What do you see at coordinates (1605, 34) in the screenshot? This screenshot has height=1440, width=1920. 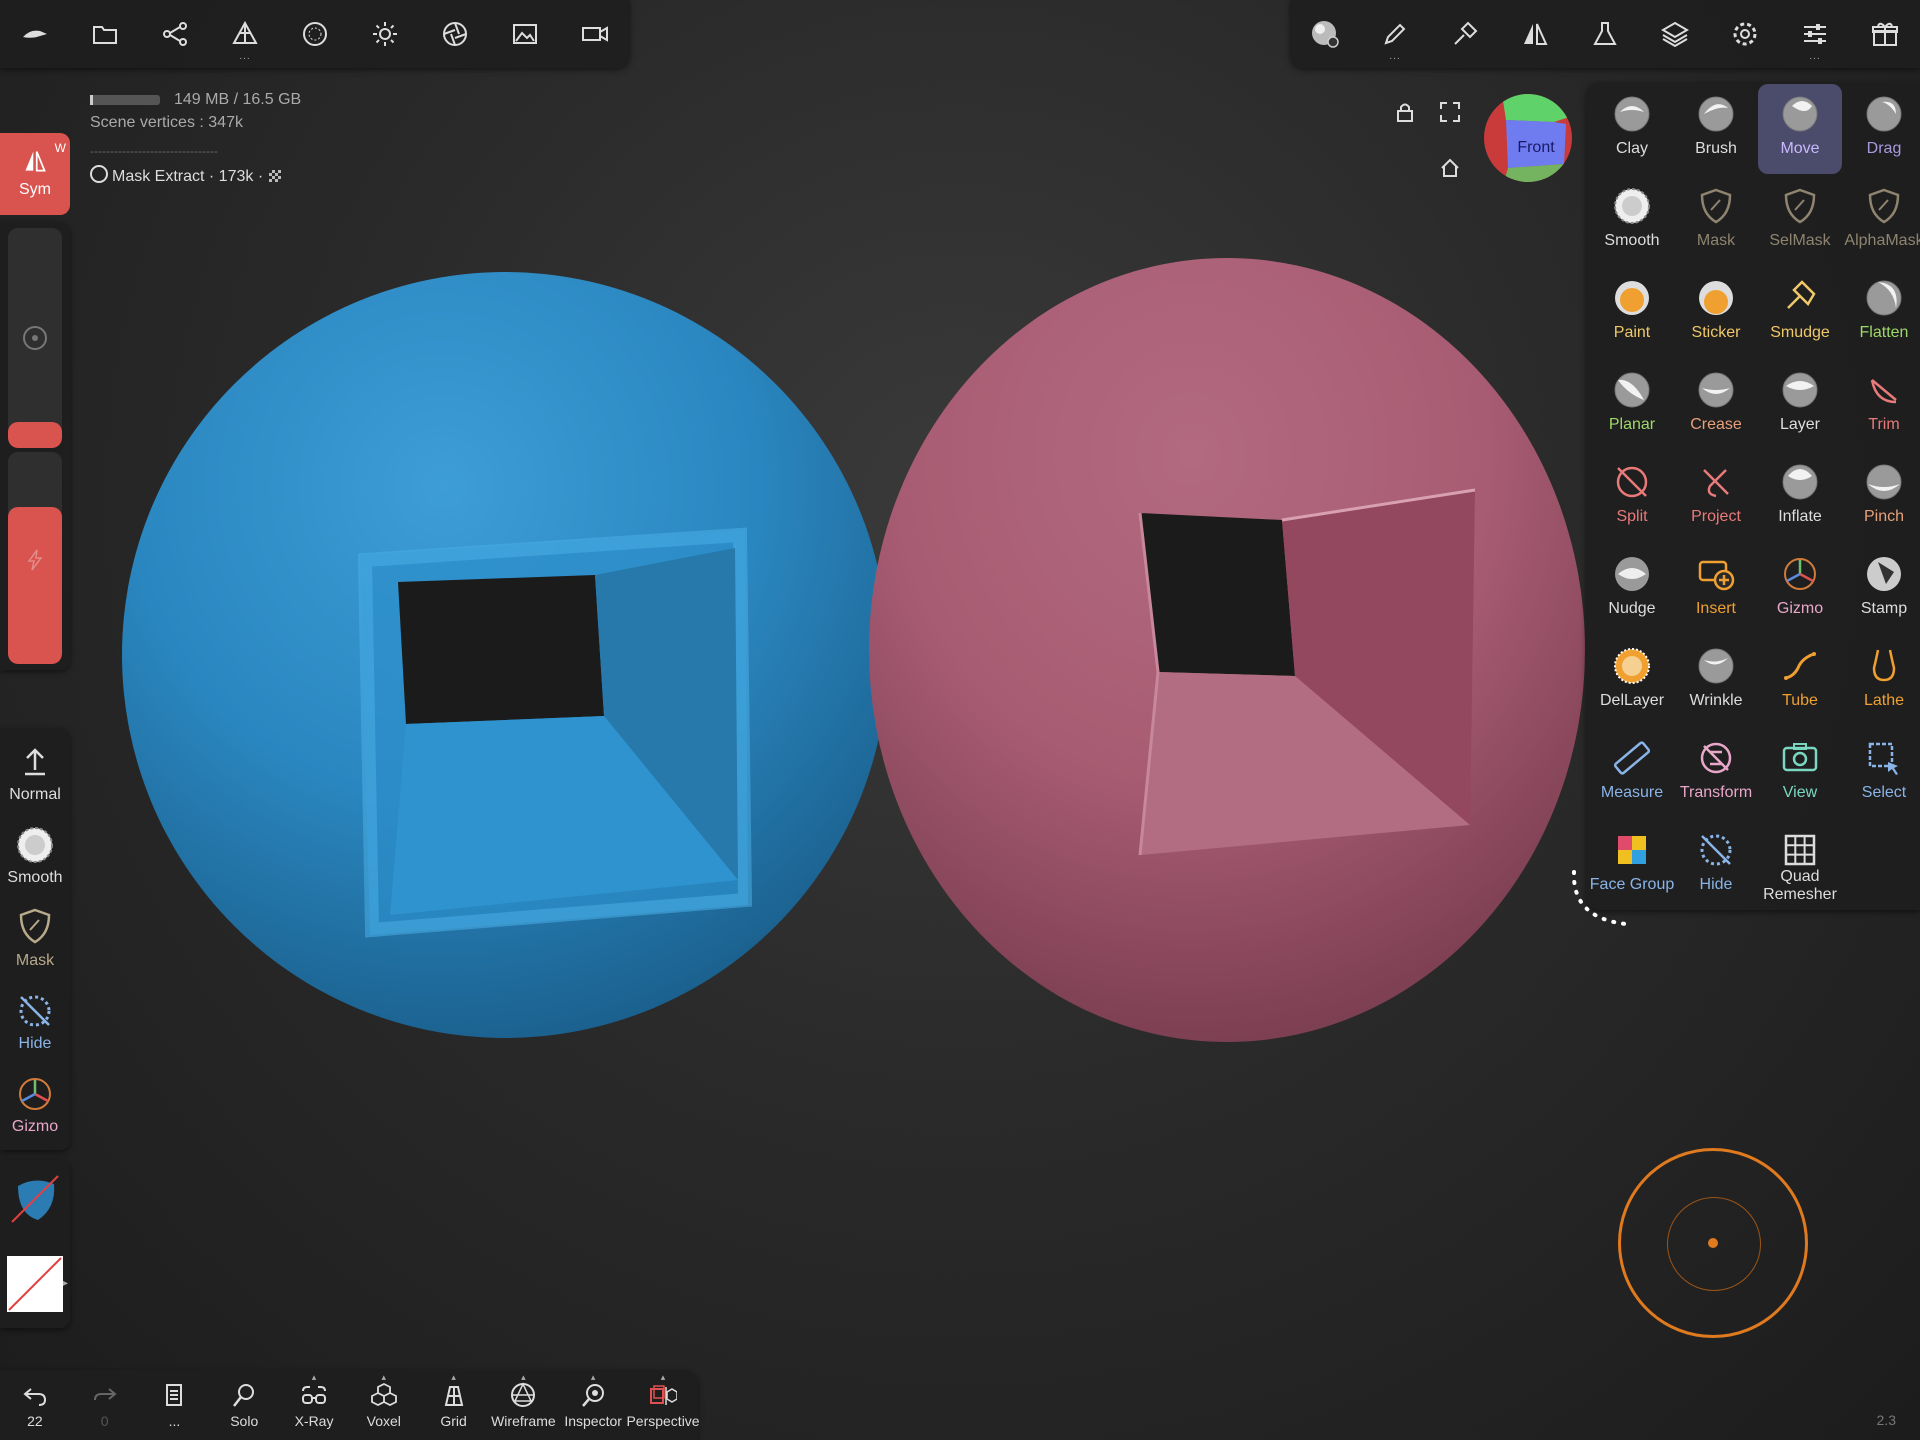 I see `flask-icon` at bounding box center [1605, 34].